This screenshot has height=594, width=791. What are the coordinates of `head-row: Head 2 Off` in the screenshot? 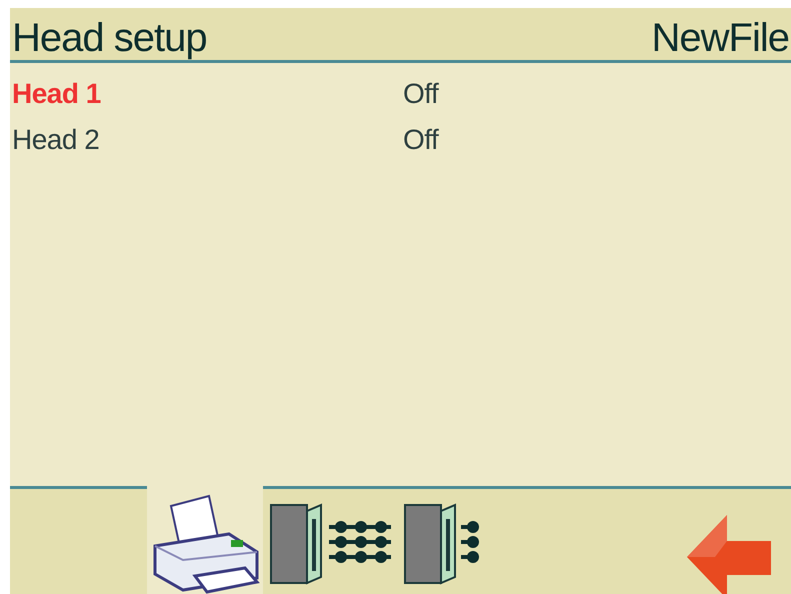 It's located at (400, 140).